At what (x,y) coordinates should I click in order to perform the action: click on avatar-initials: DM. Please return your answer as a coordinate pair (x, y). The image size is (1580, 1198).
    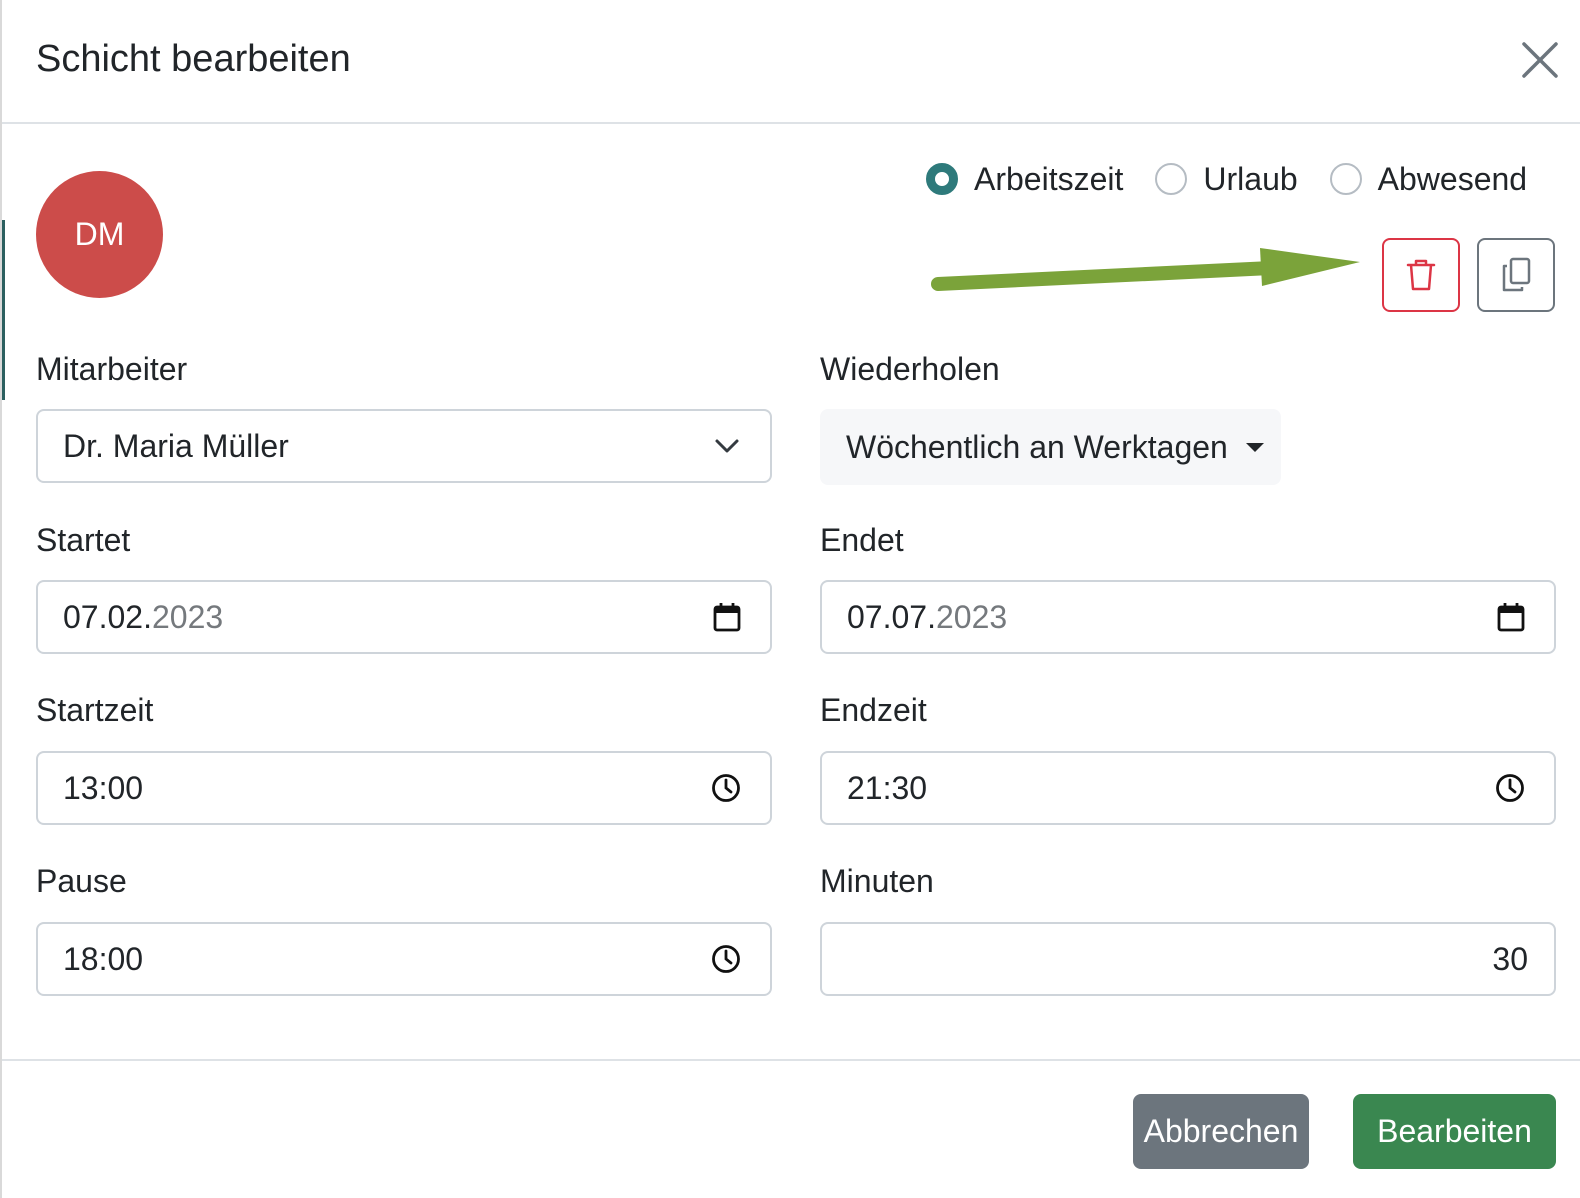
    Looking at the image, I should click on (99, 234).